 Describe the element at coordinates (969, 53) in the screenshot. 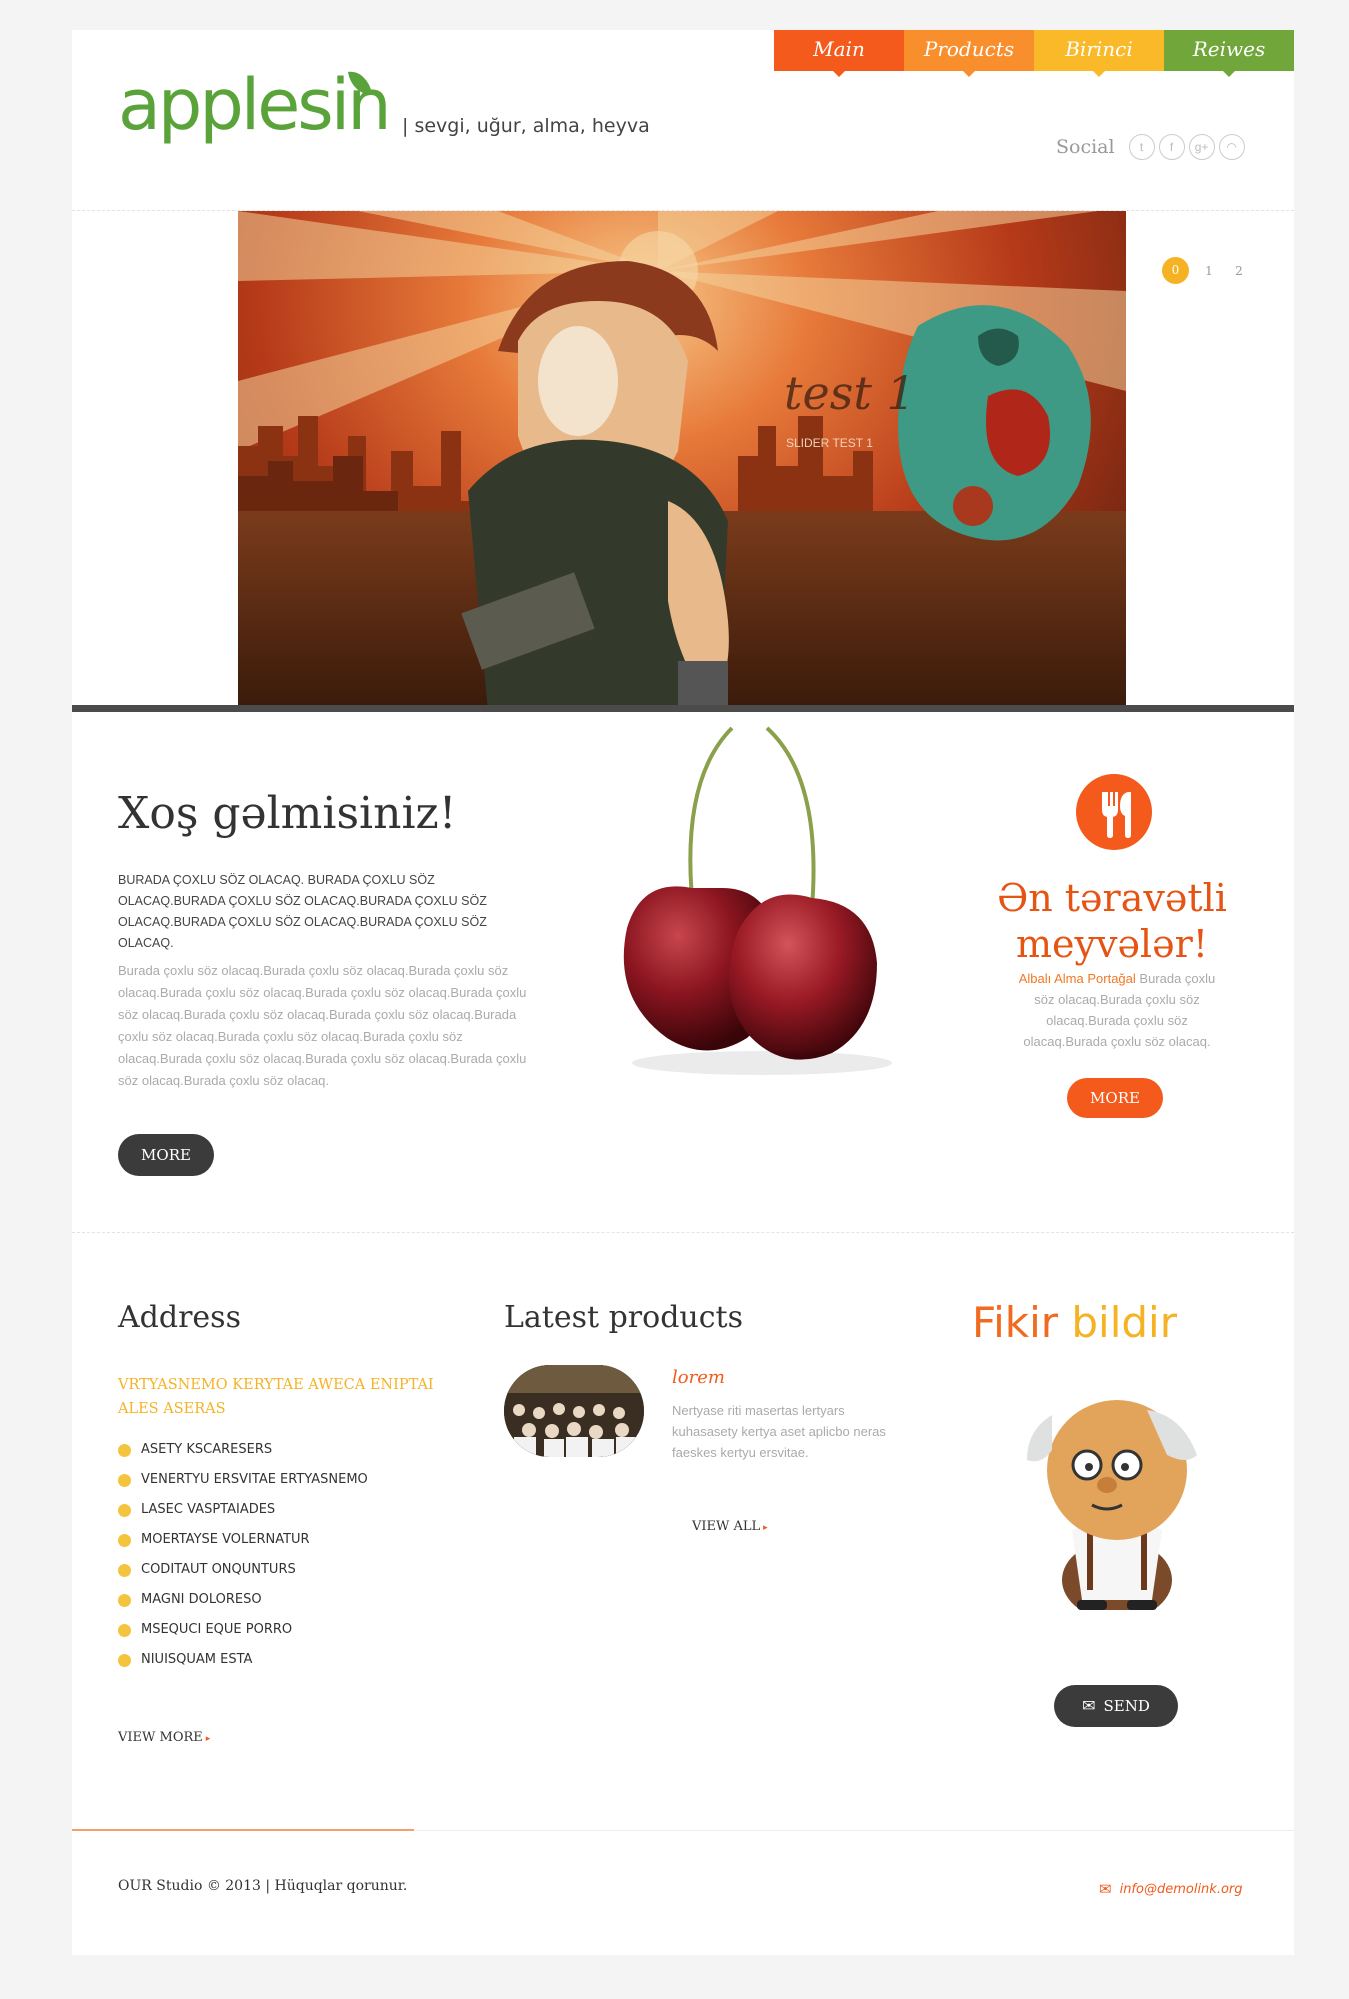

I see `nav-item-products: Products` at that location.